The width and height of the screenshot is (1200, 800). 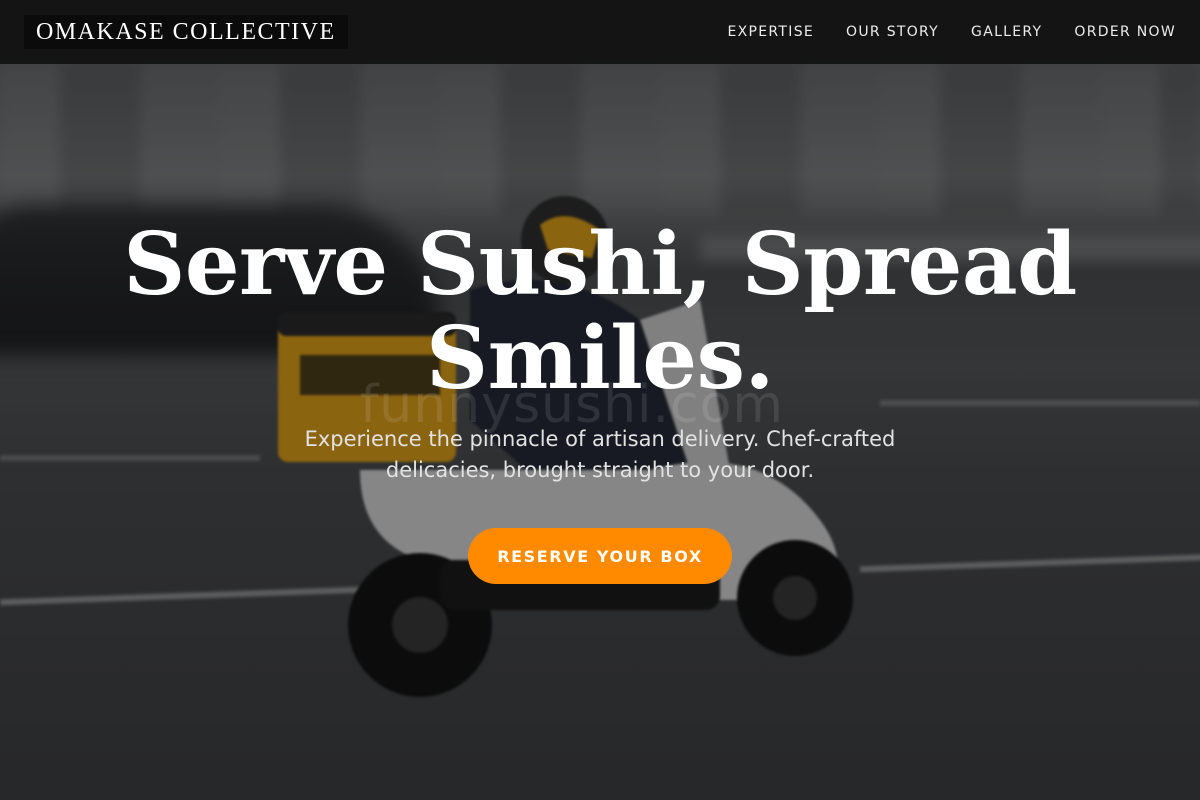 What do you see at coordinates (1006, 32) in the screenshot?
I see `nav-link-gallery: GALLERY` at bounding box center [1006, 32].